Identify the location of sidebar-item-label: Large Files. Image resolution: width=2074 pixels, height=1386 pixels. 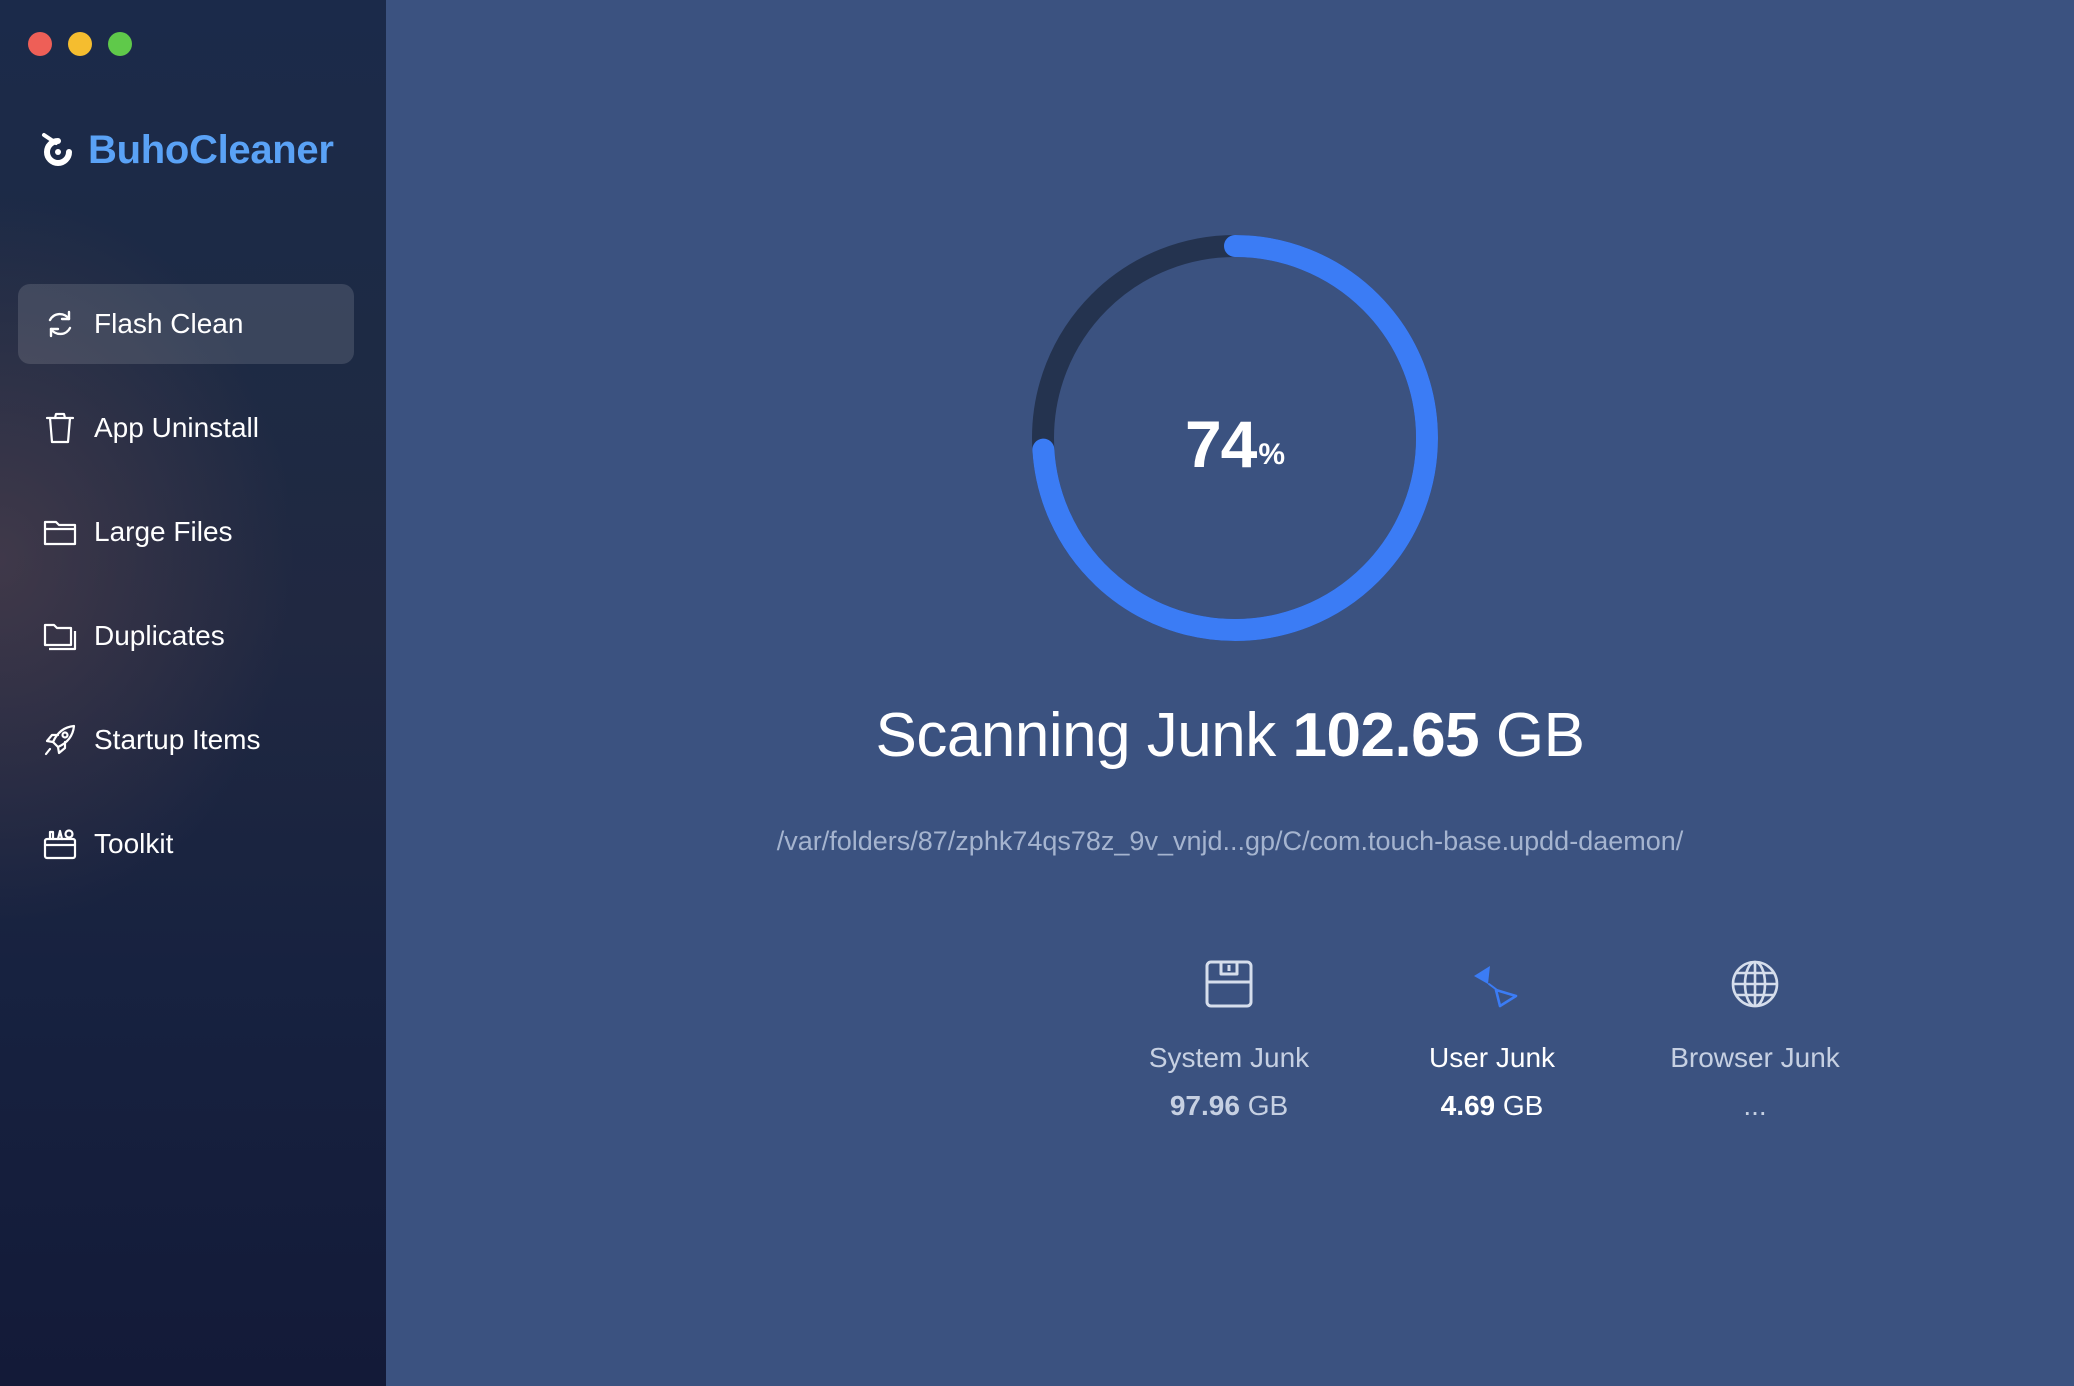
(163, 531).